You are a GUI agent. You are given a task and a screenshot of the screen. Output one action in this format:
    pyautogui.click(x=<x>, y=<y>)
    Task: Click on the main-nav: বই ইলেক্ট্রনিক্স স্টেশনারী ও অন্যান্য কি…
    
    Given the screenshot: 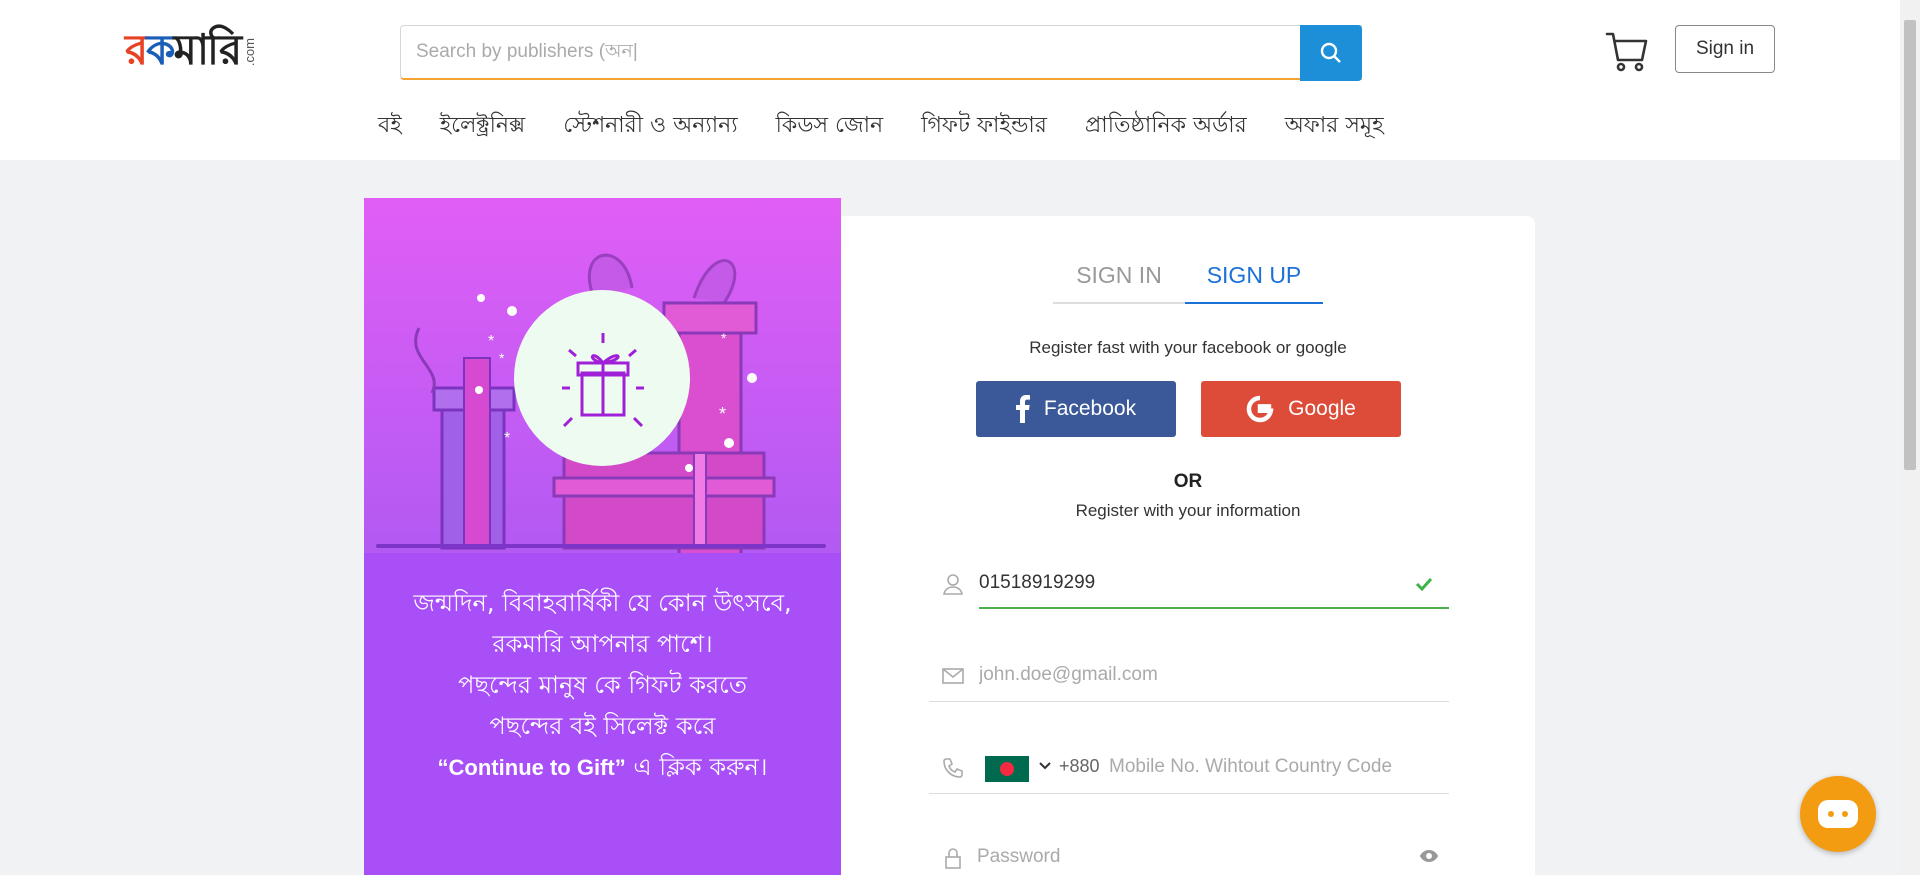 What is the action you would take?
    pyautogui.click(x=900, y=126)
    